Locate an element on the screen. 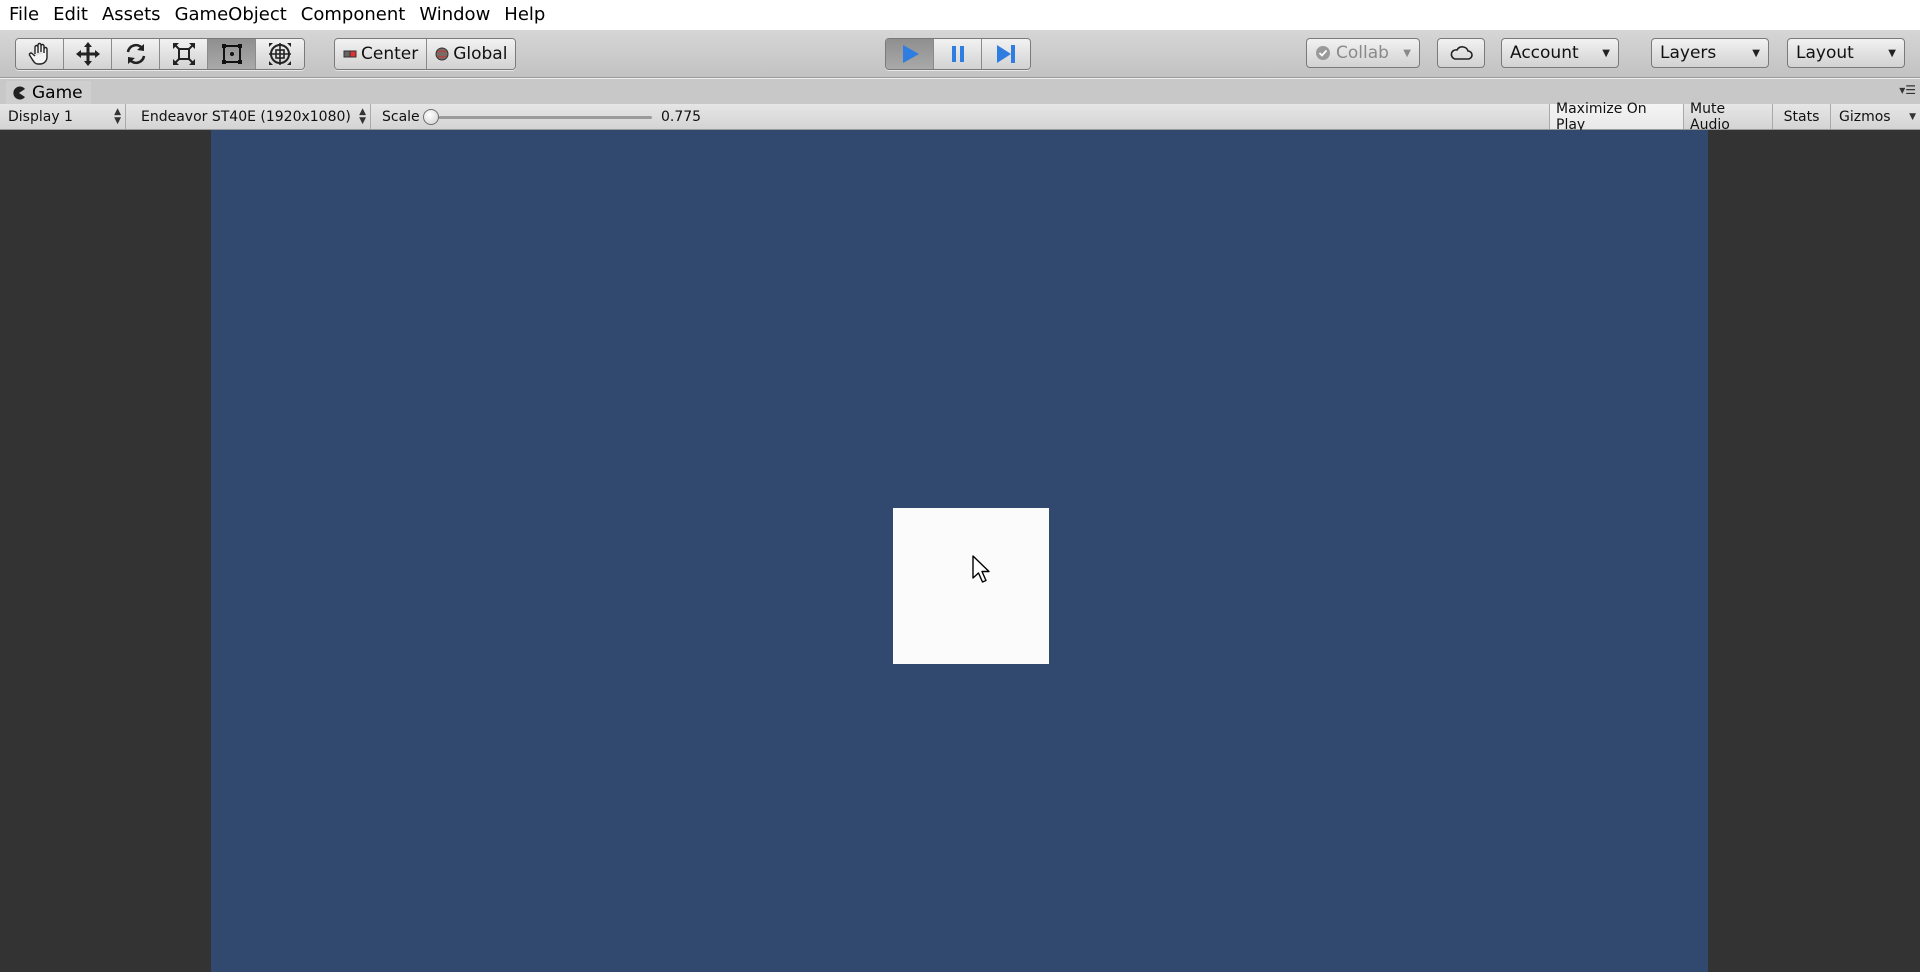 The image size is (1920, 972). rotate-icon is located at coordinates (135, 54).